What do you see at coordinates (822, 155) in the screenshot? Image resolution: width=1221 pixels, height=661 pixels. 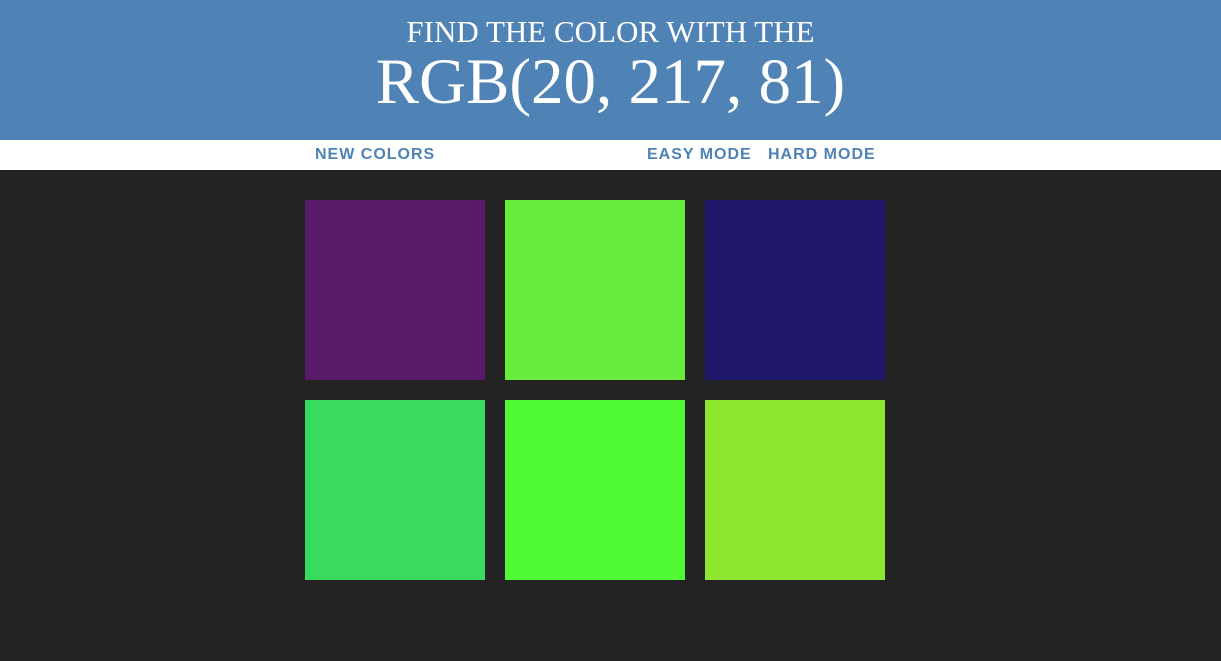 I see `hard-mode-button: HARD MODE` at bounding box center [822, 155].